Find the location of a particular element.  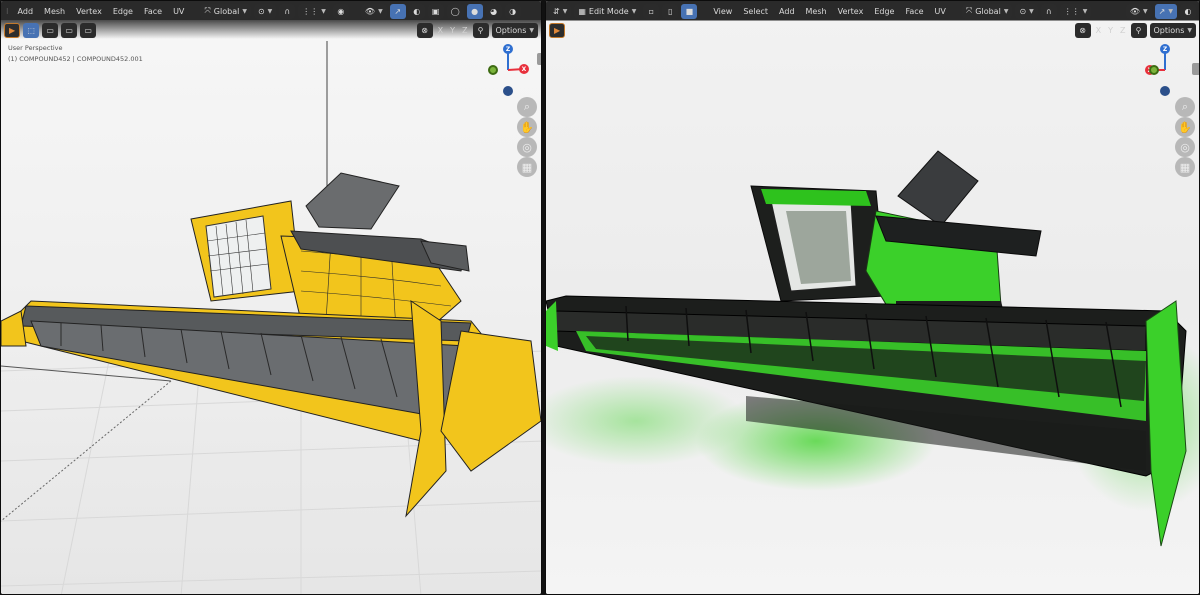

shading-material: ◕ is located at coordinates (493, 11).